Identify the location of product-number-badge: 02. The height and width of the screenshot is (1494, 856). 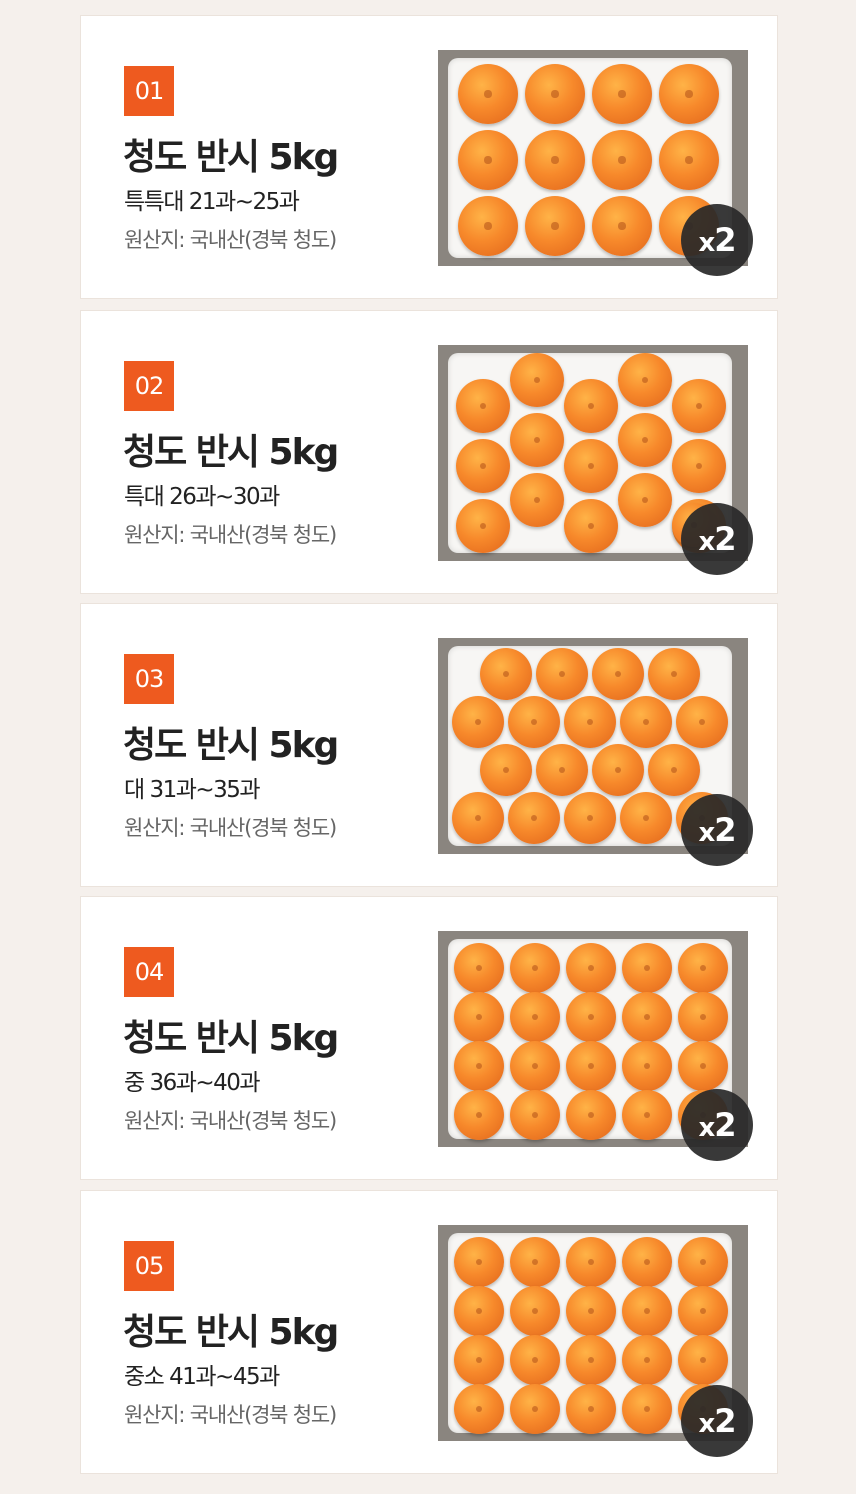
(149, 386).